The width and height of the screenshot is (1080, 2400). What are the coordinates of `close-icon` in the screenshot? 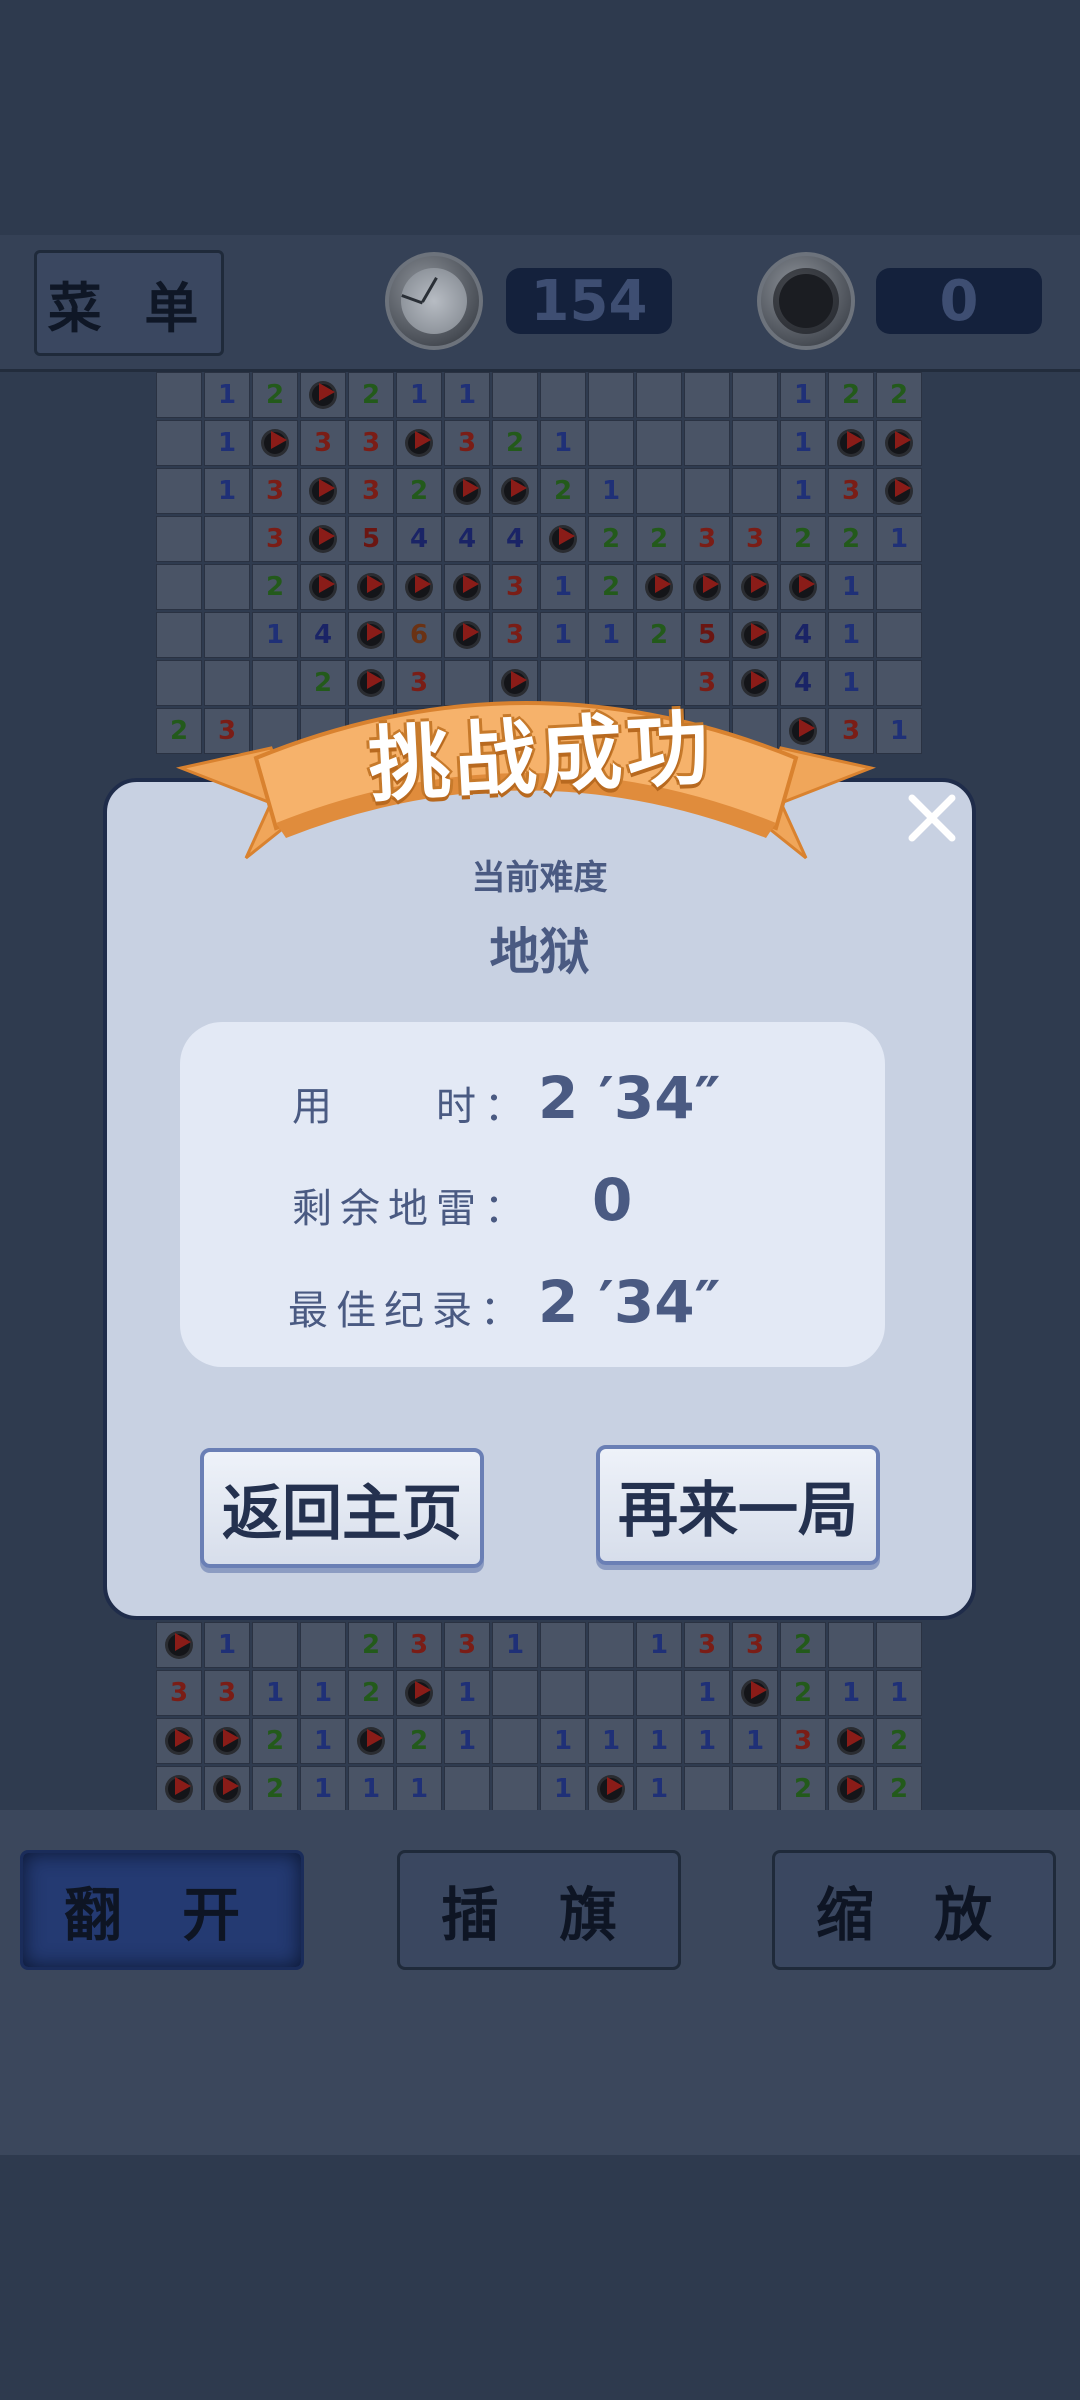 It's located at (932, 818).